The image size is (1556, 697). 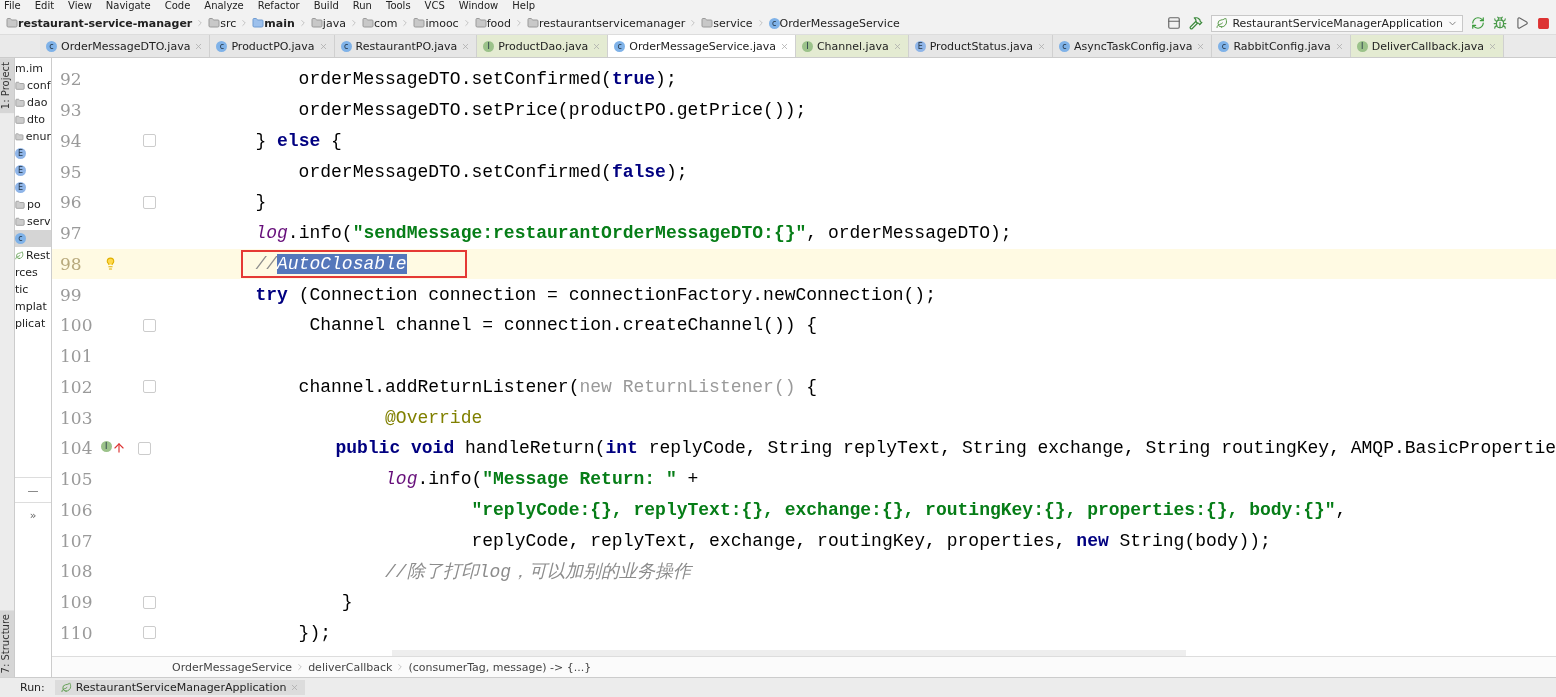 What do you see at coordinates (7, 86) in the screenshot?
I see `project-tool-tab: 1: Project` at bounding box center [7, 86].